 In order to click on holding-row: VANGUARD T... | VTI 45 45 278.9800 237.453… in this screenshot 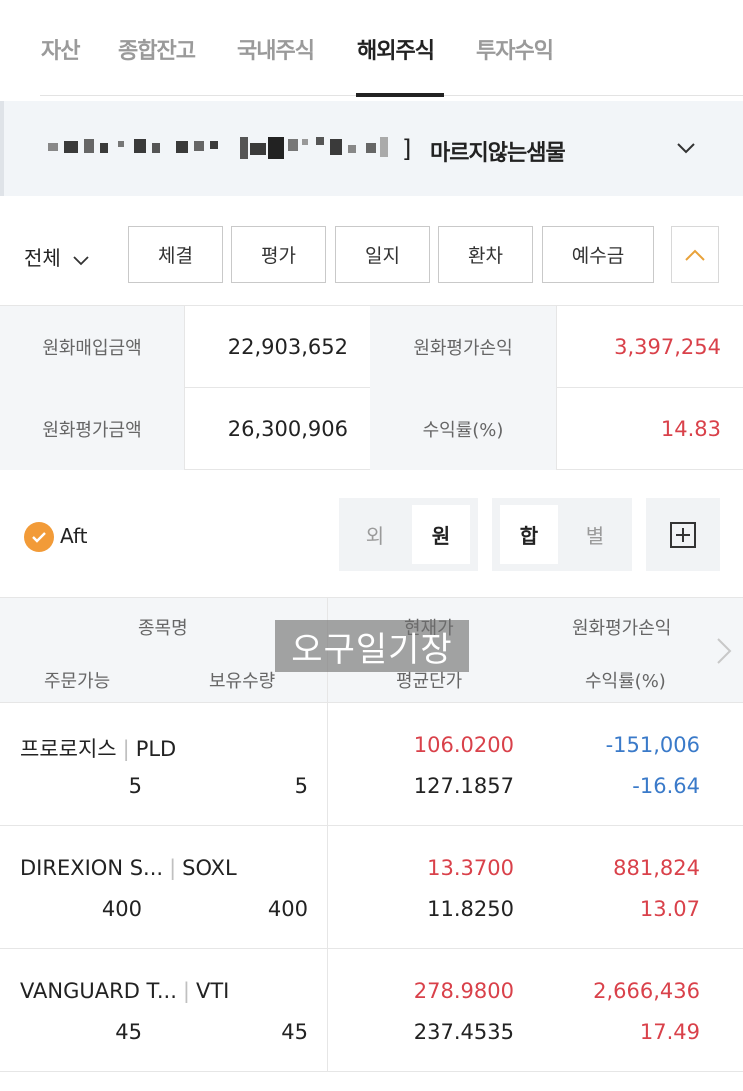, I will do `click(371, 1010)`.